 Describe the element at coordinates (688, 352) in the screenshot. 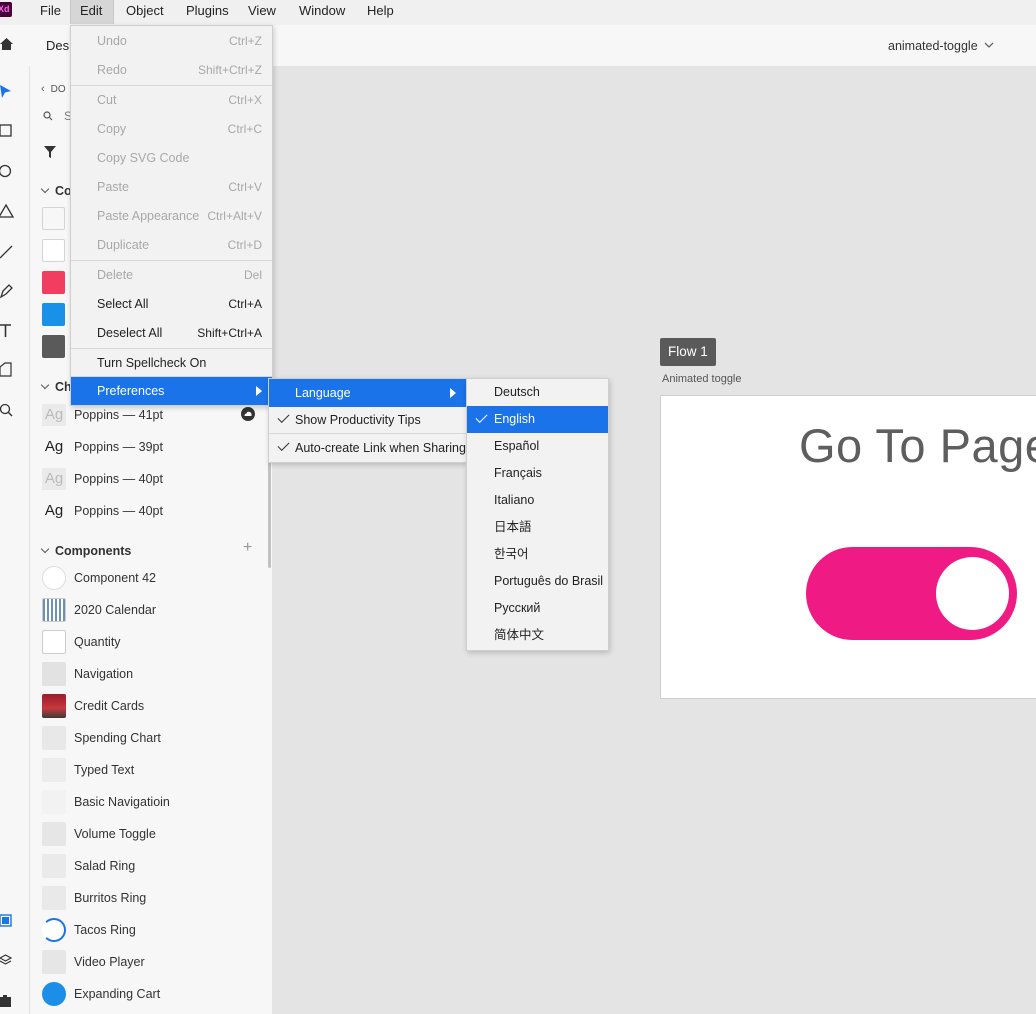

I see `flow-start-badge: Flow 1` at that location.